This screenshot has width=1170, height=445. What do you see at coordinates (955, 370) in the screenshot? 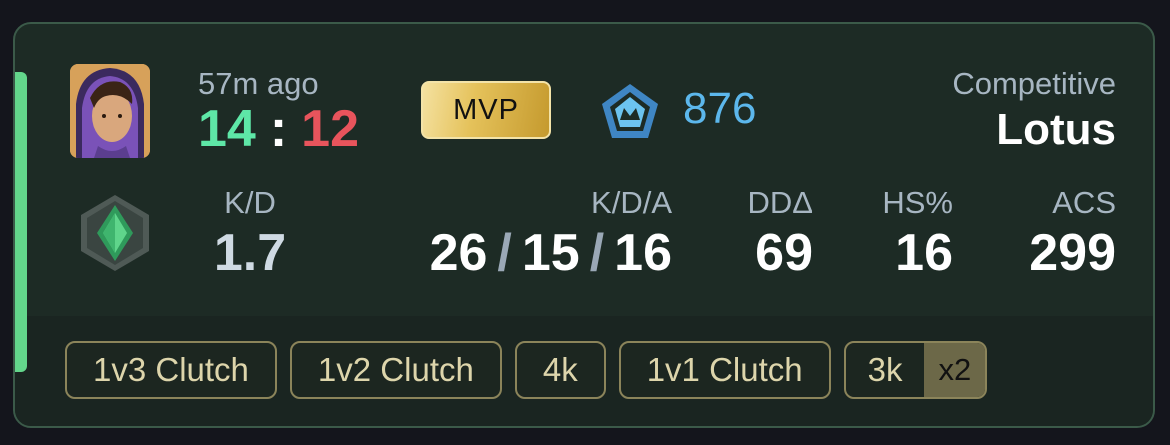
I see `highlight-multiplier: x2` at bounding box center [955, 370].